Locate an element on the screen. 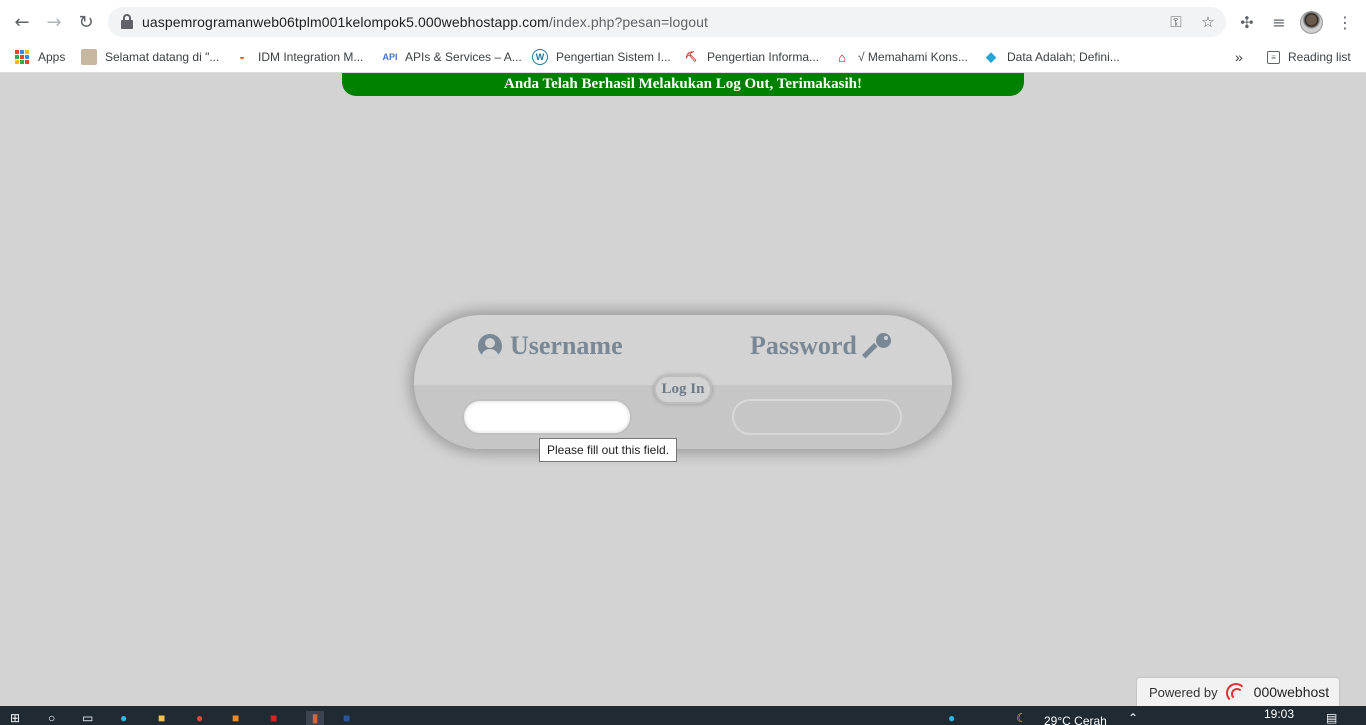 The width and height of the screenshot is (1366, 725). wordpress-favicon: W is located at coordinates (540, 57).